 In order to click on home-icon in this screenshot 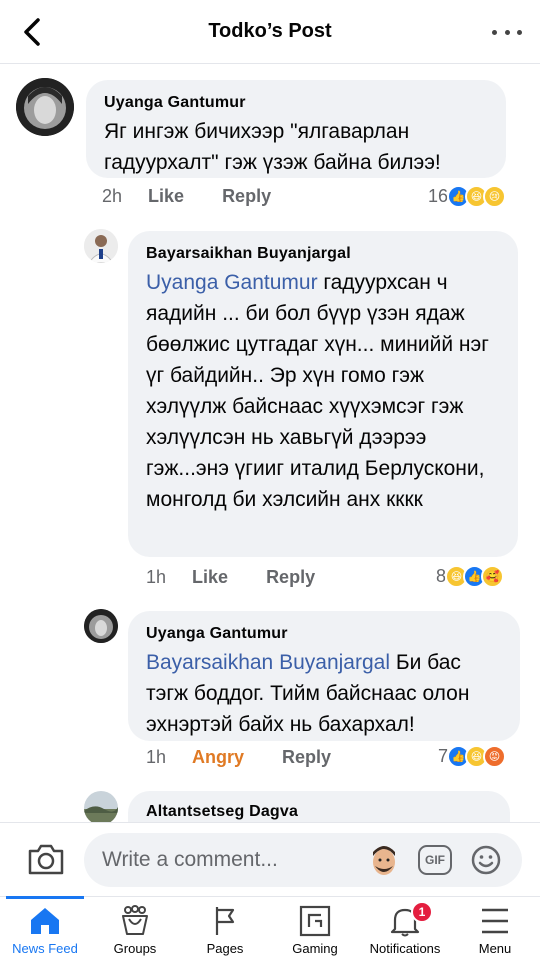, I will do `click(45, 921)`.